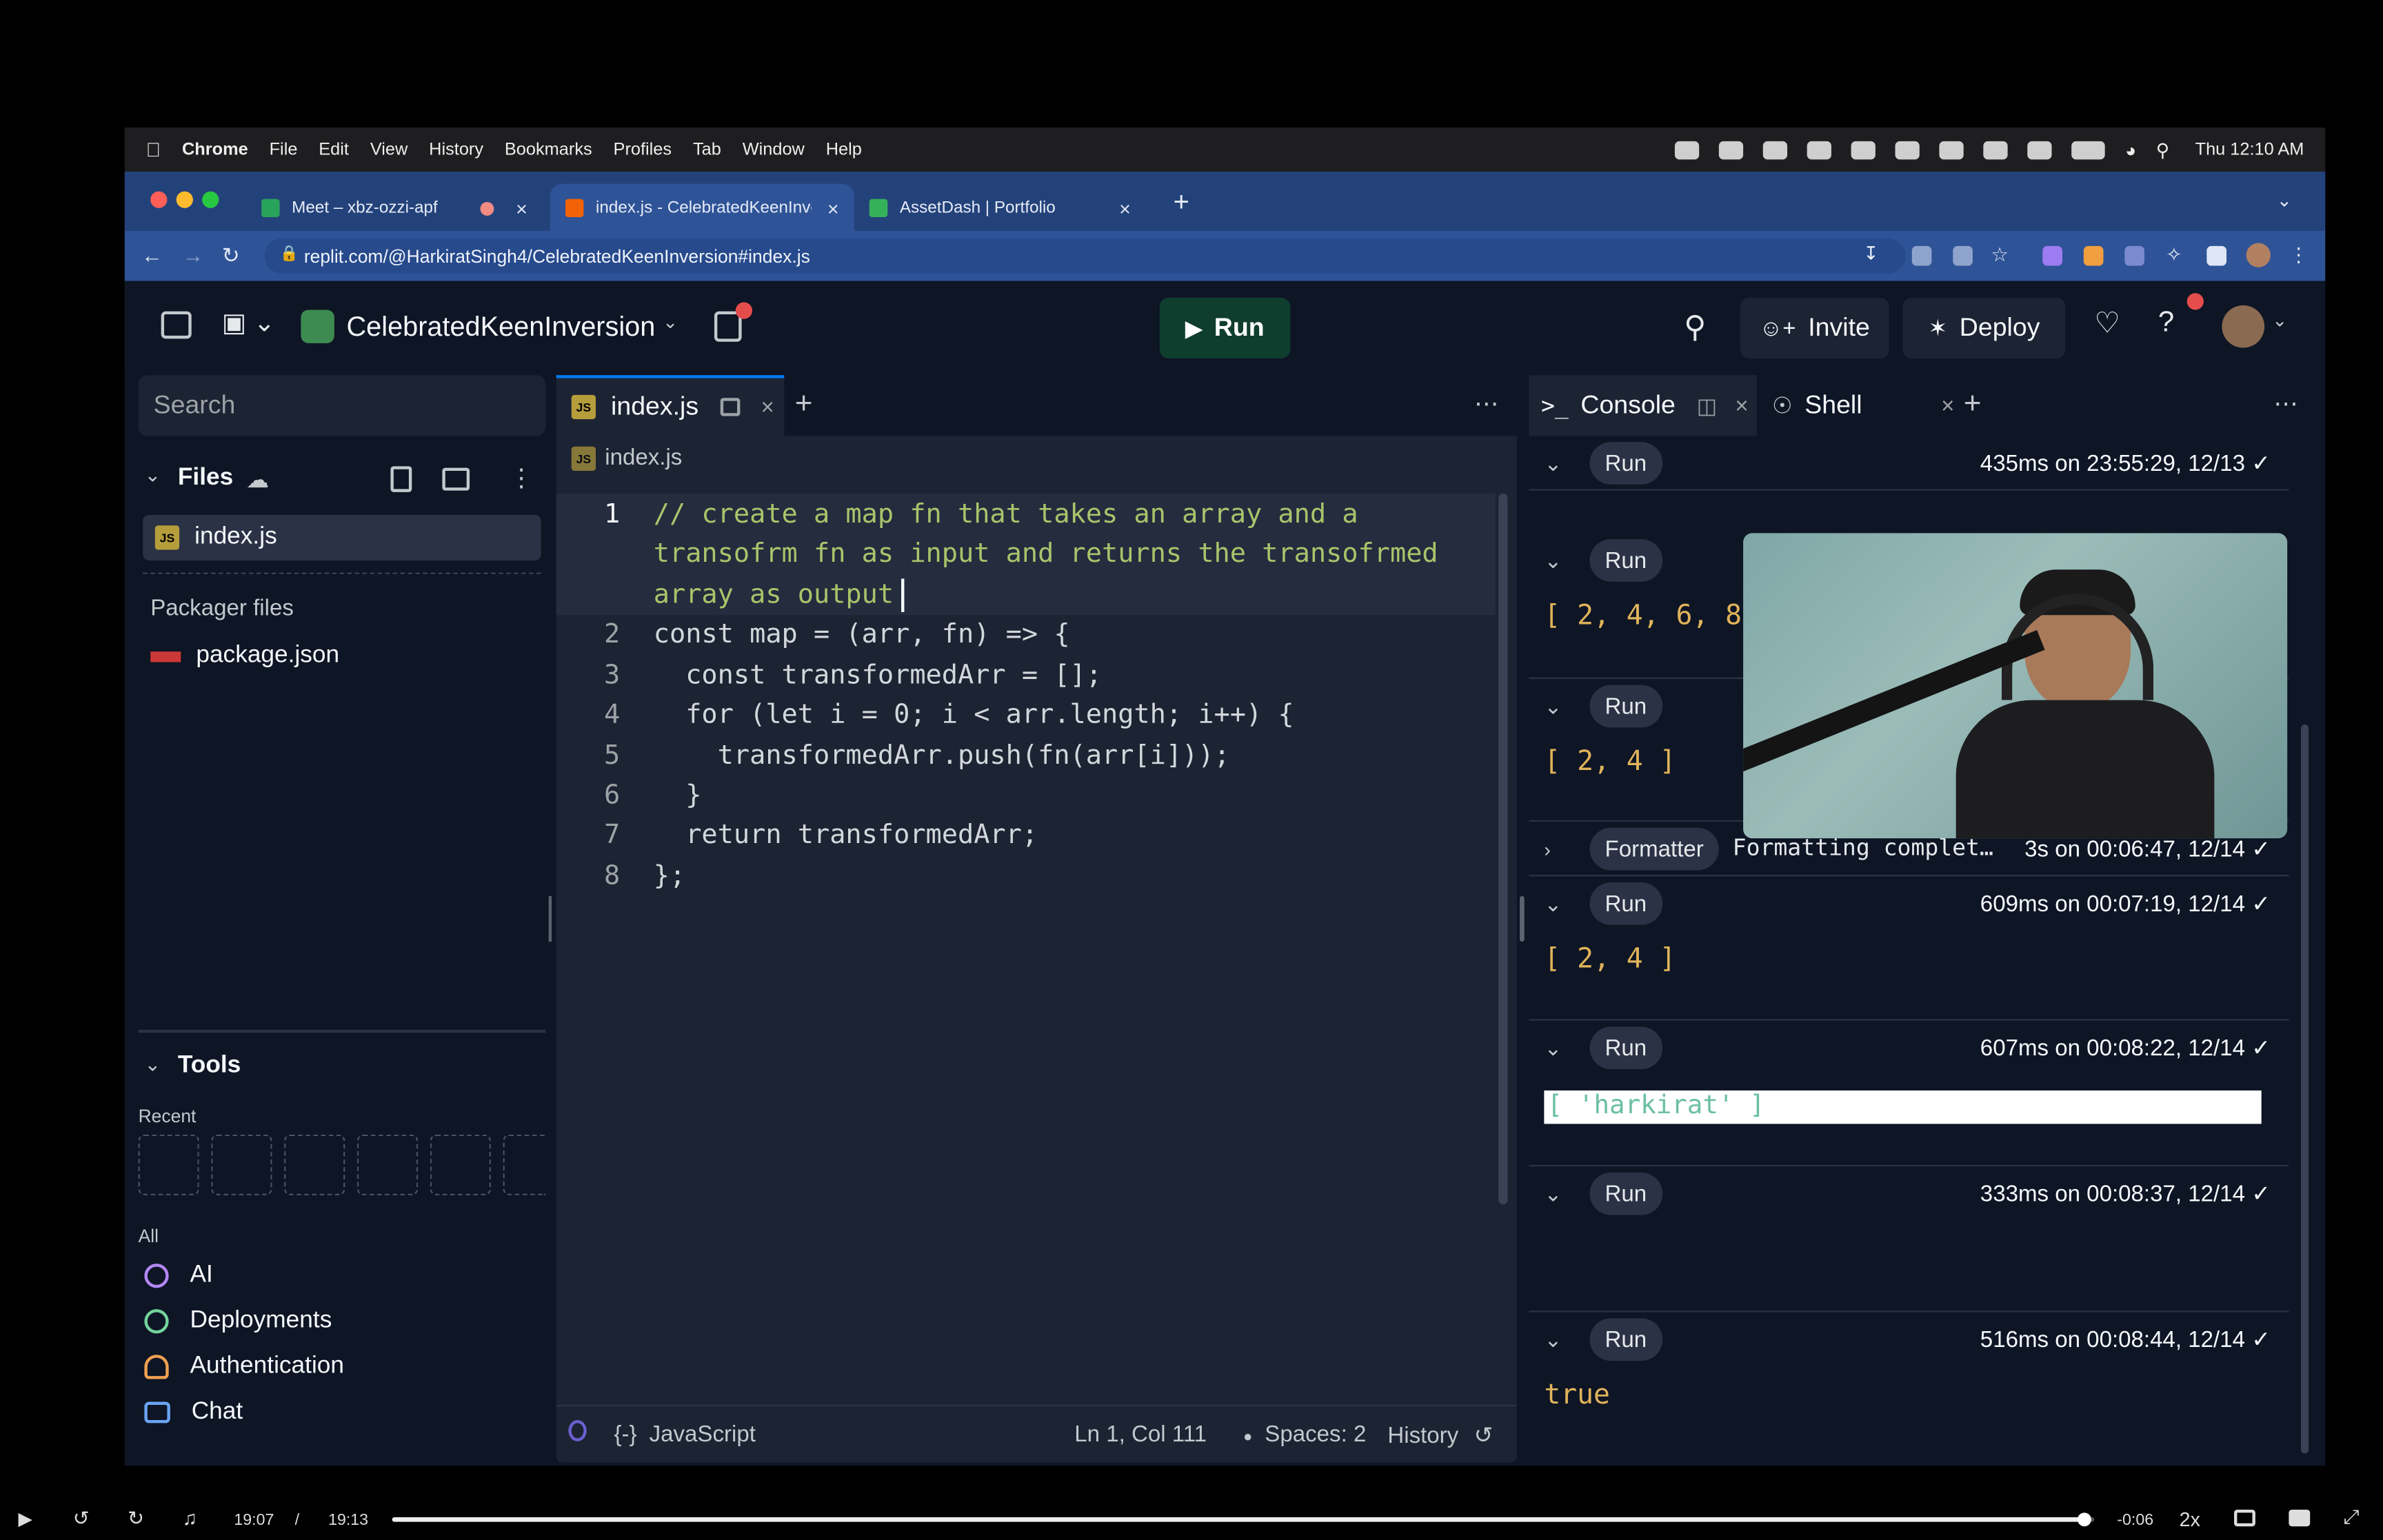  I want to click on profile-avatar, so click(2258, 255).